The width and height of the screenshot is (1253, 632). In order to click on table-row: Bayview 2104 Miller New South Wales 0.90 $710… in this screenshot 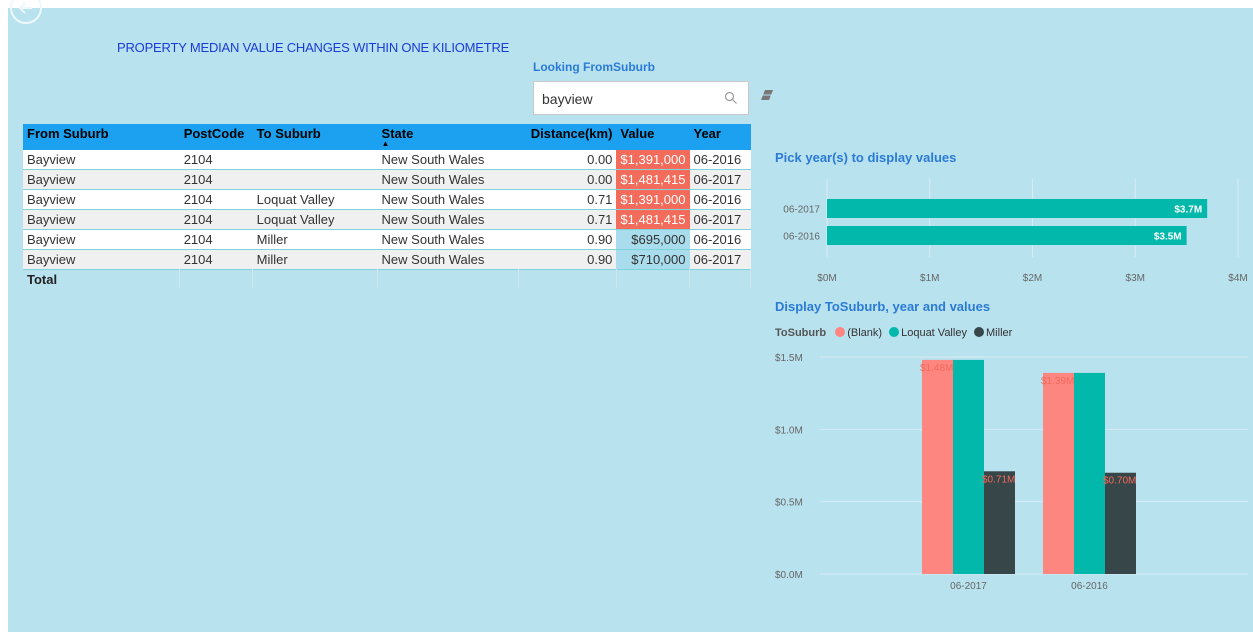, I will do `click(387, 259)`.